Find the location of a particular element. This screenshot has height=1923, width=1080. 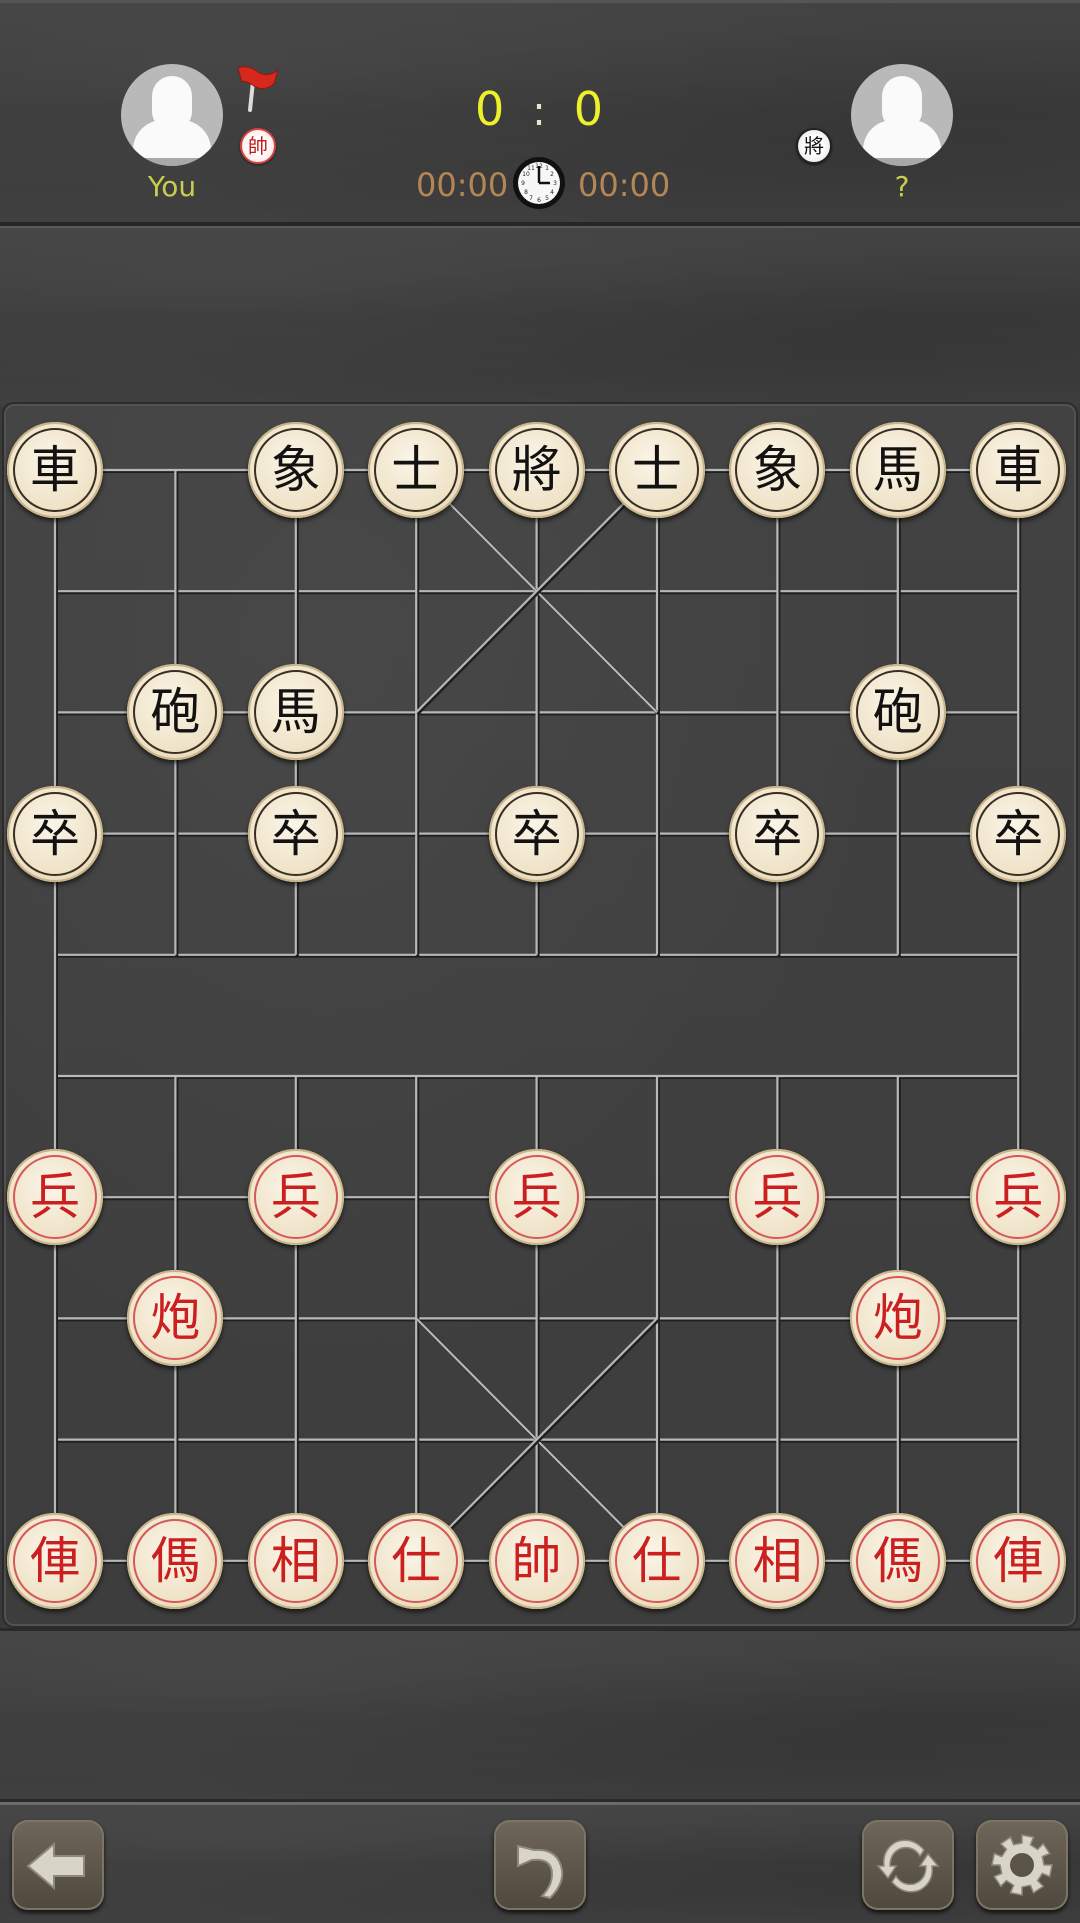

timer-right: 00:00 is located at coordinates (624, 185).